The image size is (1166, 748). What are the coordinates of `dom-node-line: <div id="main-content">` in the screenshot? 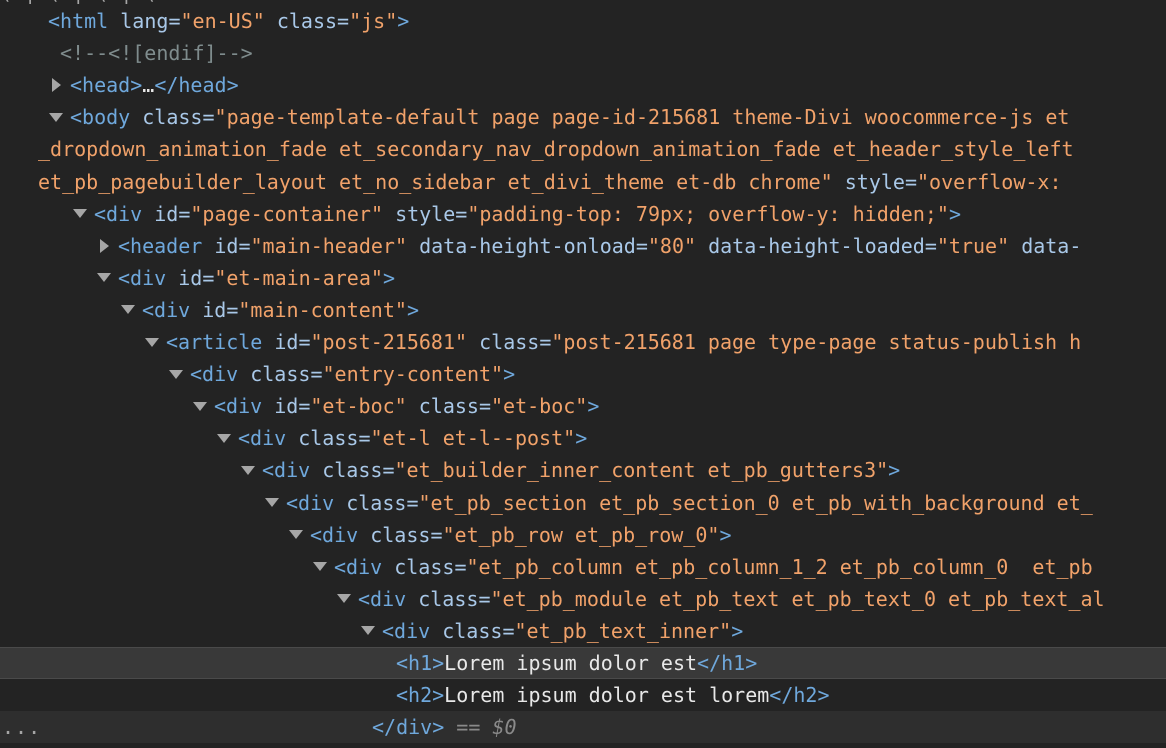 It's located at (583, 310).